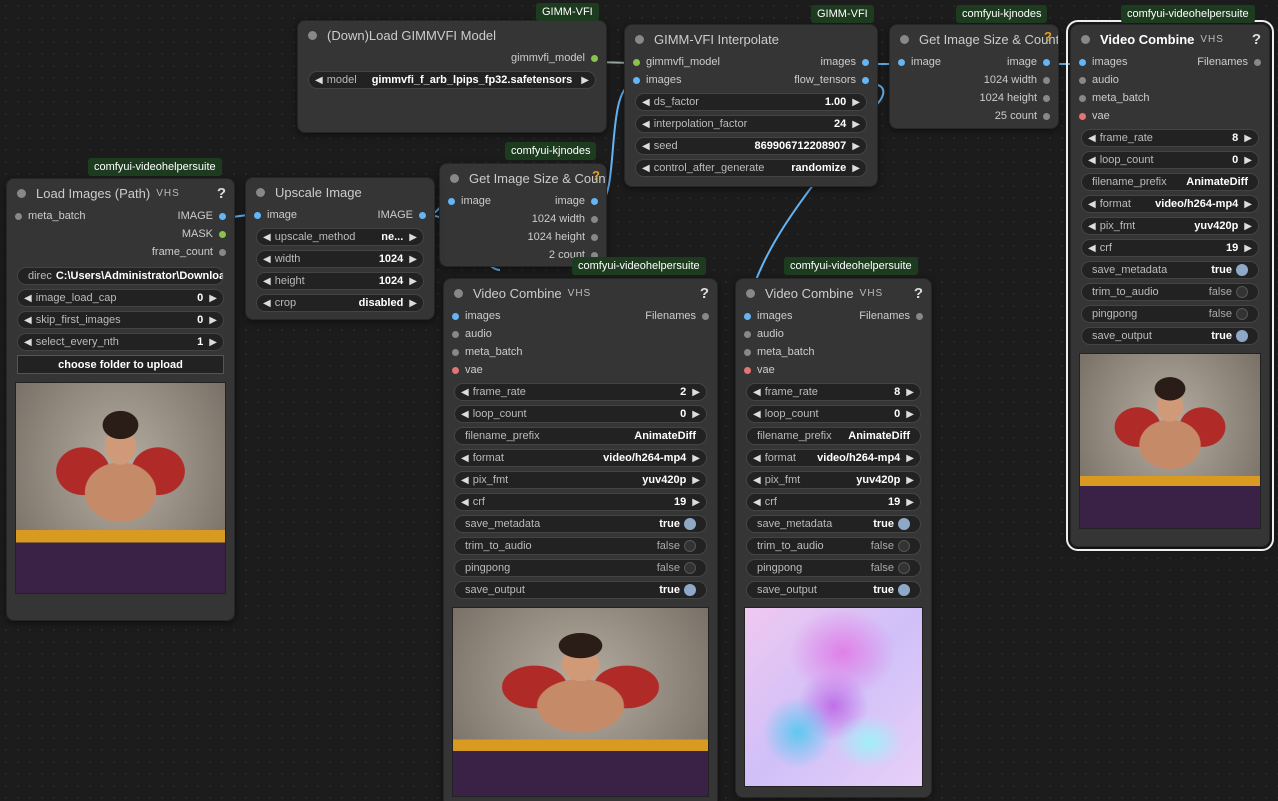  What do you see at coordinates (1256, 39) in the screenshot?
I see `help-icon: ?` at bounding box center [1256, 39].